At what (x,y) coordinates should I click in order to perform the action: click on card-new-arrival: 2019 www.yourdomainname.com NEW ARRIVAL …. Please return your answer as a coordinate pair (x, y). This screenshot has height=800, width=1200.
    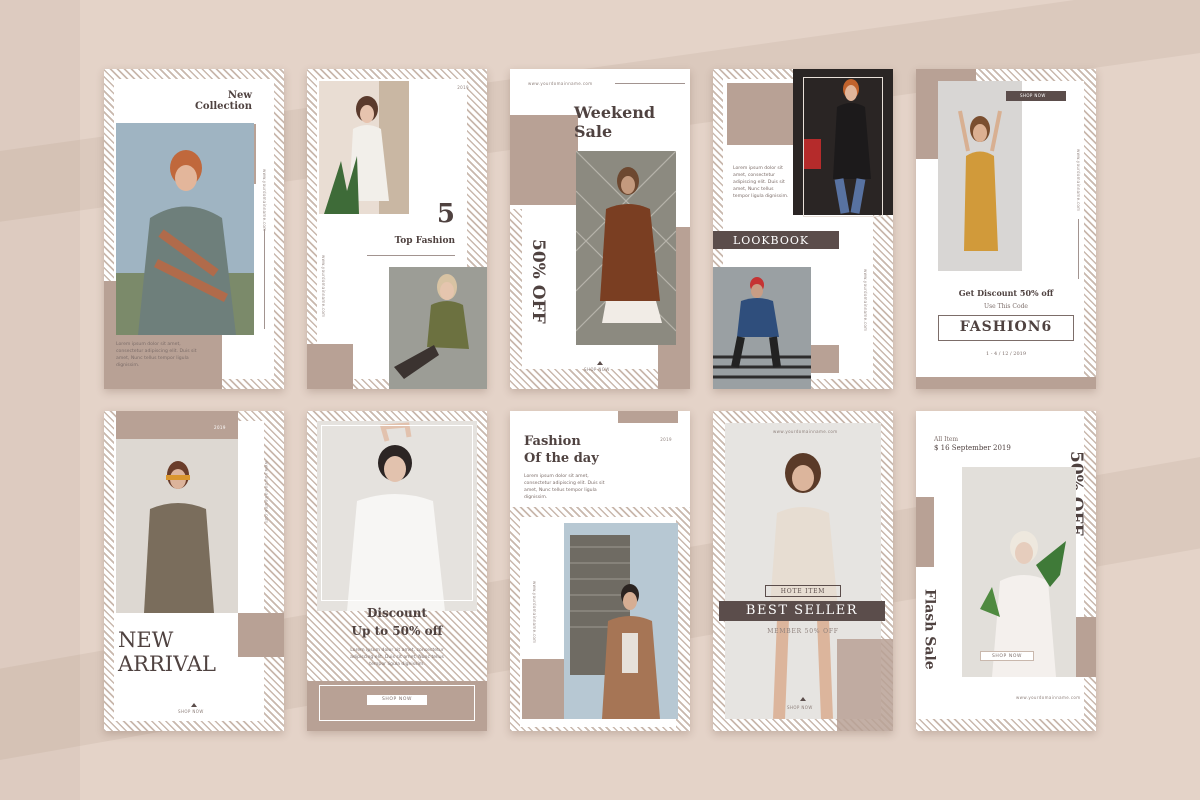
    Looking at the image, I should click on (194, 571).